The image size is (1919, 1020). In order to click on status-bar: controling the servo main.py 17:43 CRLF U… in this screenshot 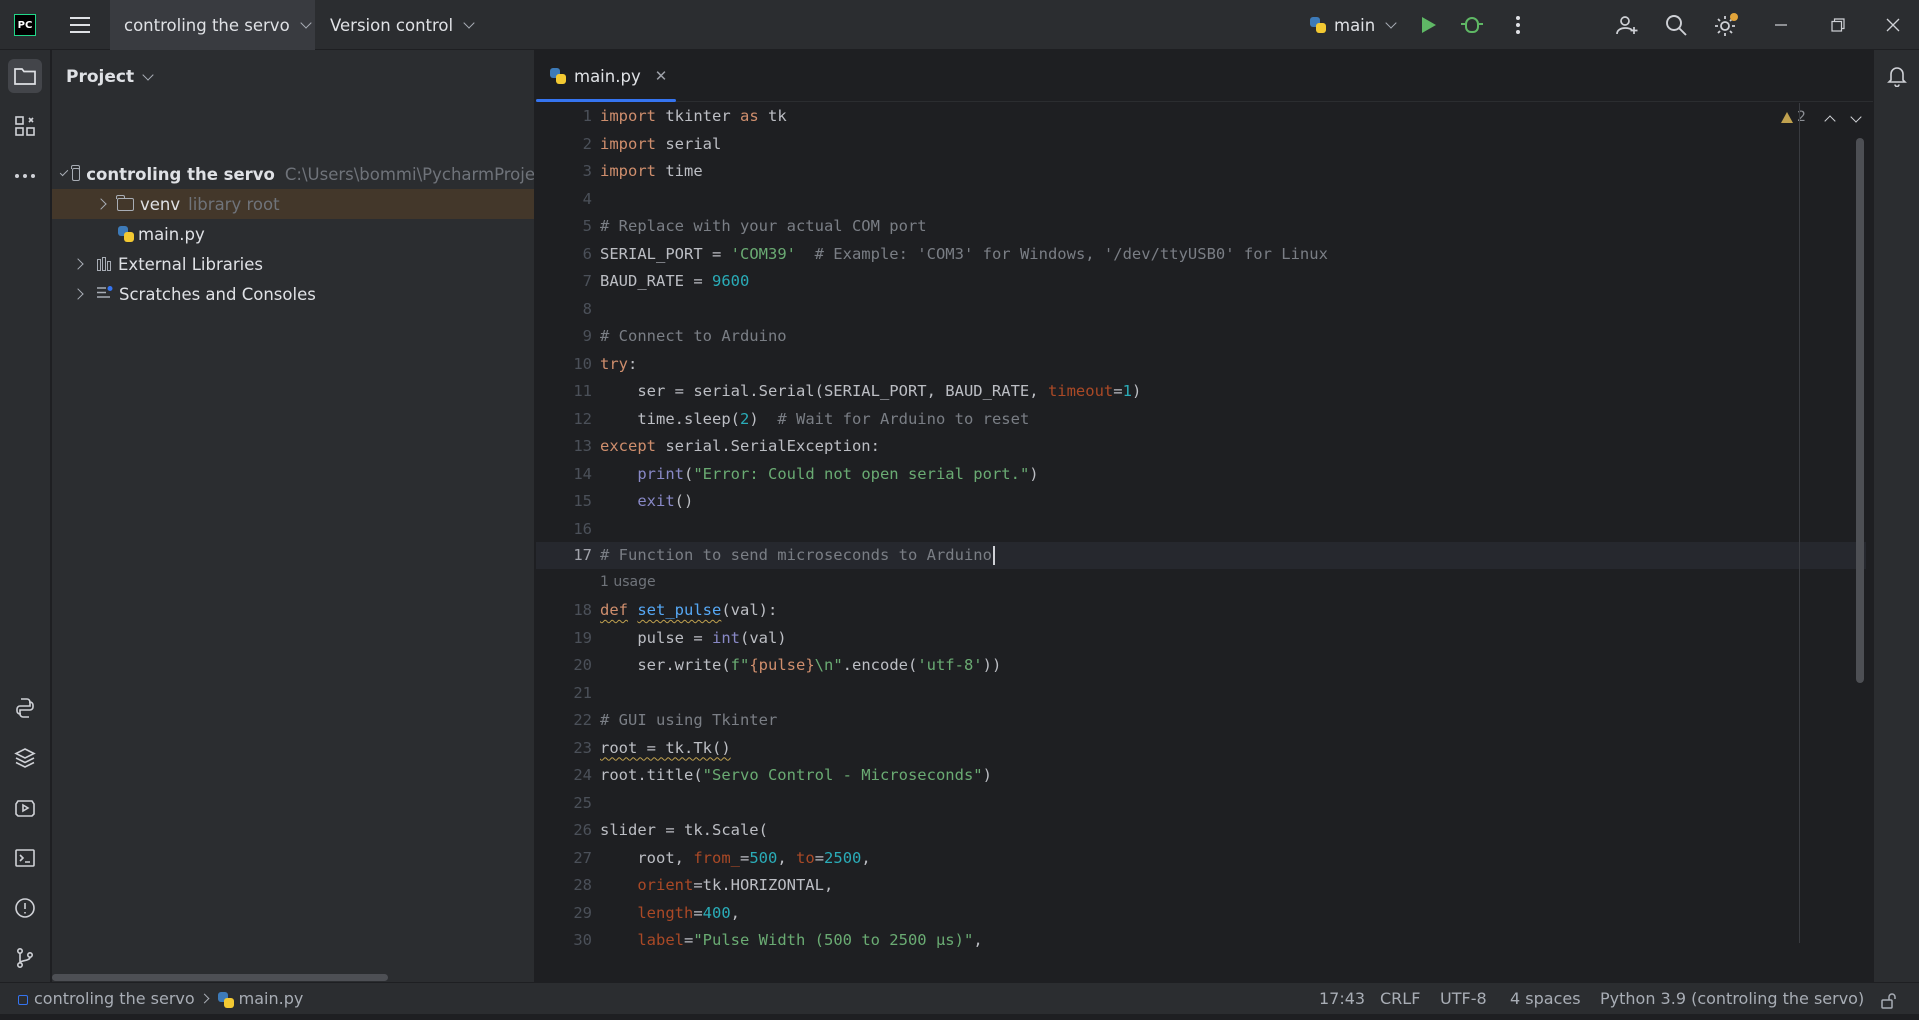, I will do `click(959, 998)`.